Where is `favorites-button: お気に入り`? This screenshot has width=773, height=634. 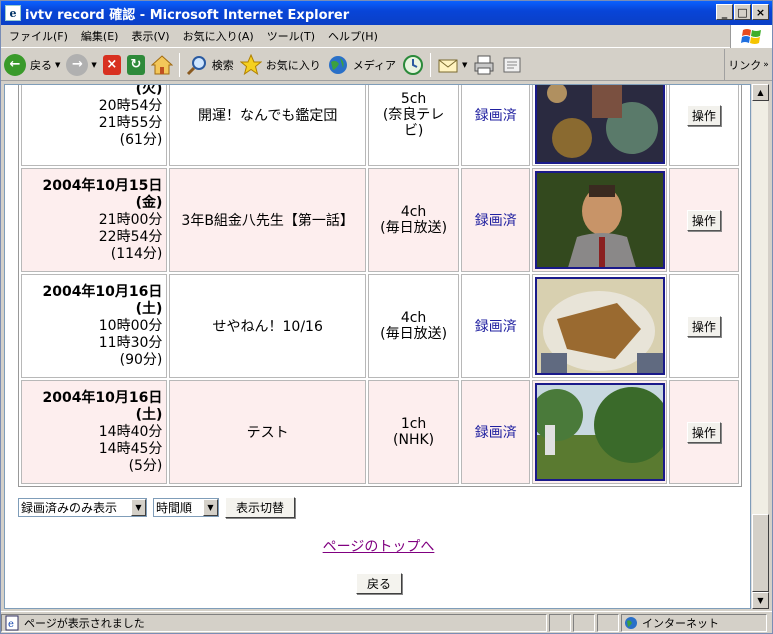 favorites-button: お気に入り is located at coordinates (280, 65).